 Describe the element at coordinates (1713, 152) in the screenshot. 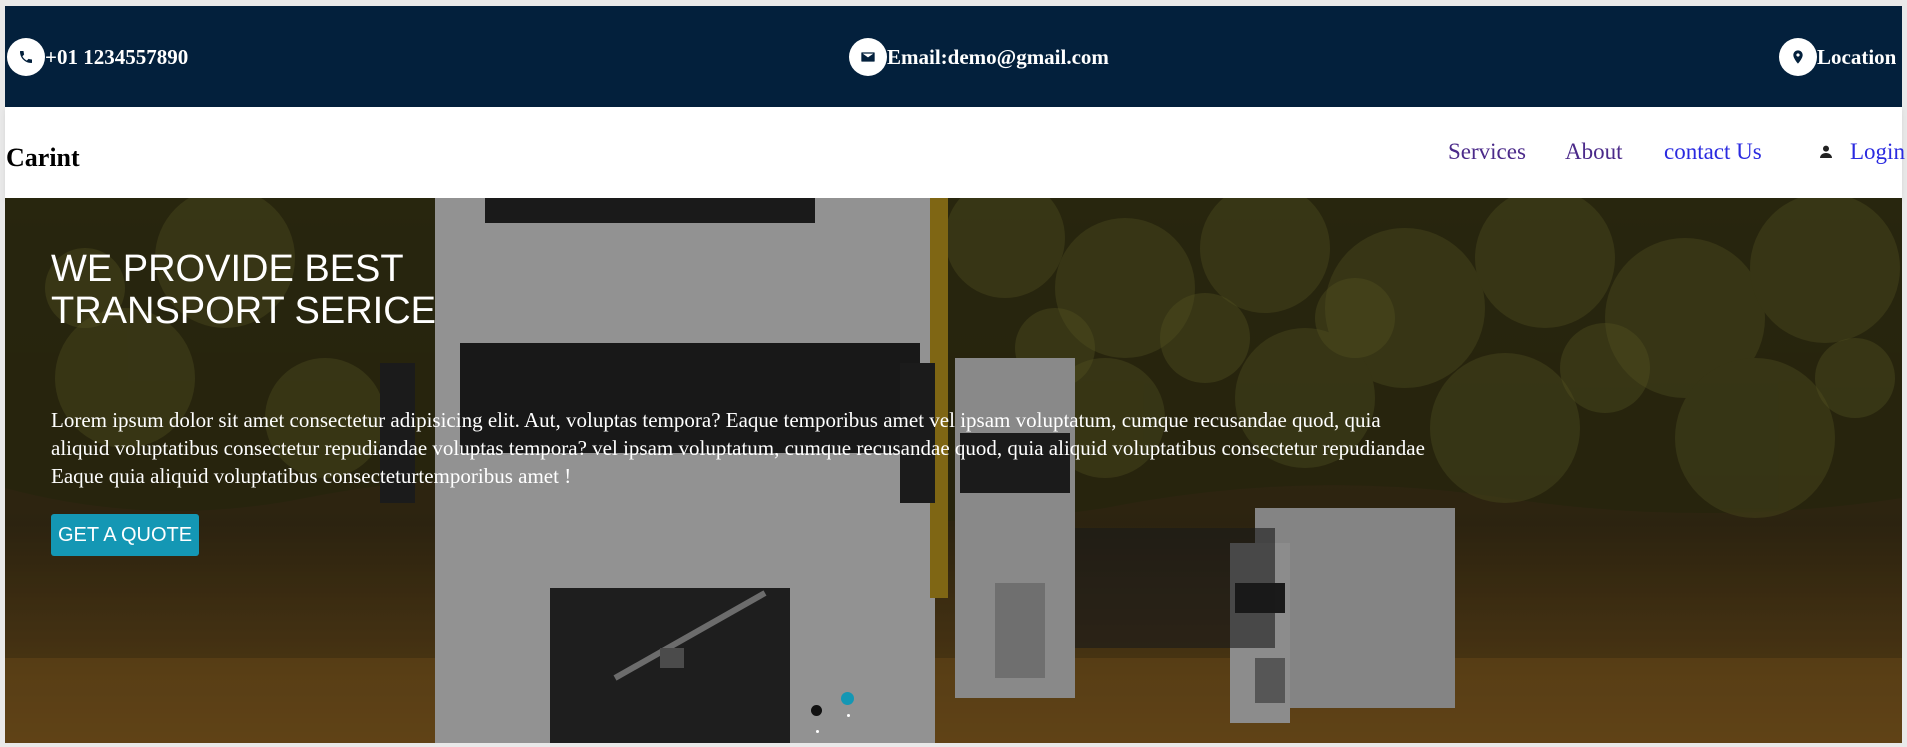

I see `nav-link-contact: contact Us` at that location.